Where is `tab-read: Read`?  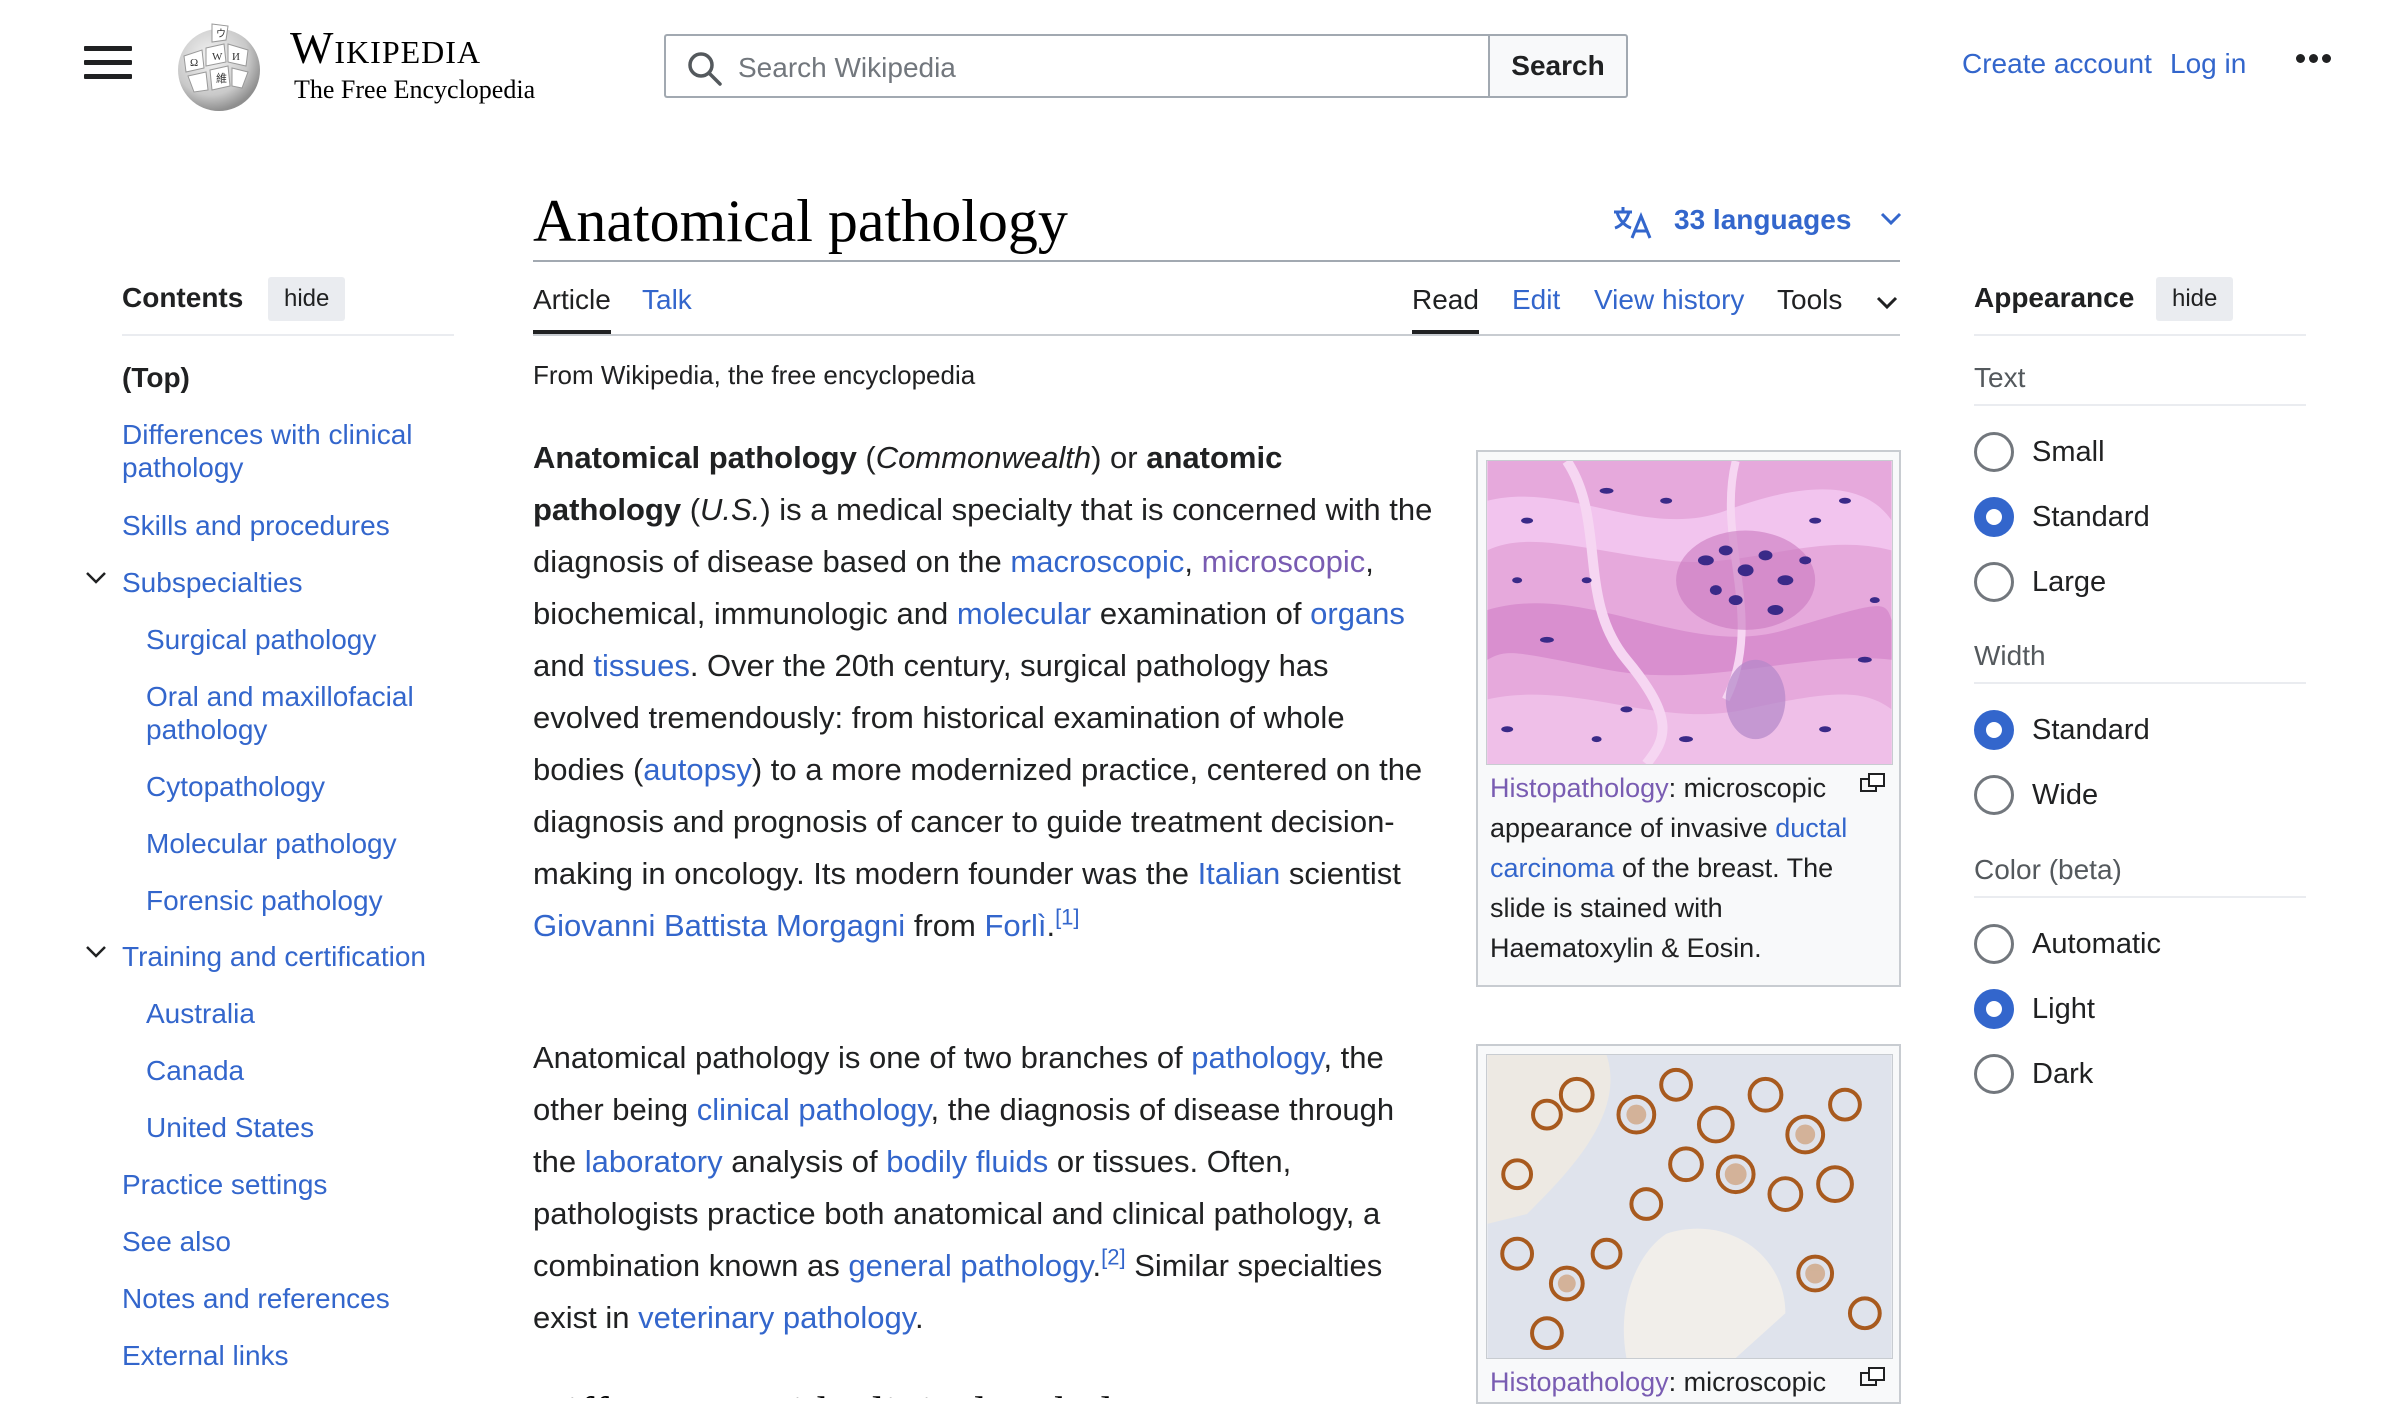
tab-read: Read is located at coordinates (1445, 309).